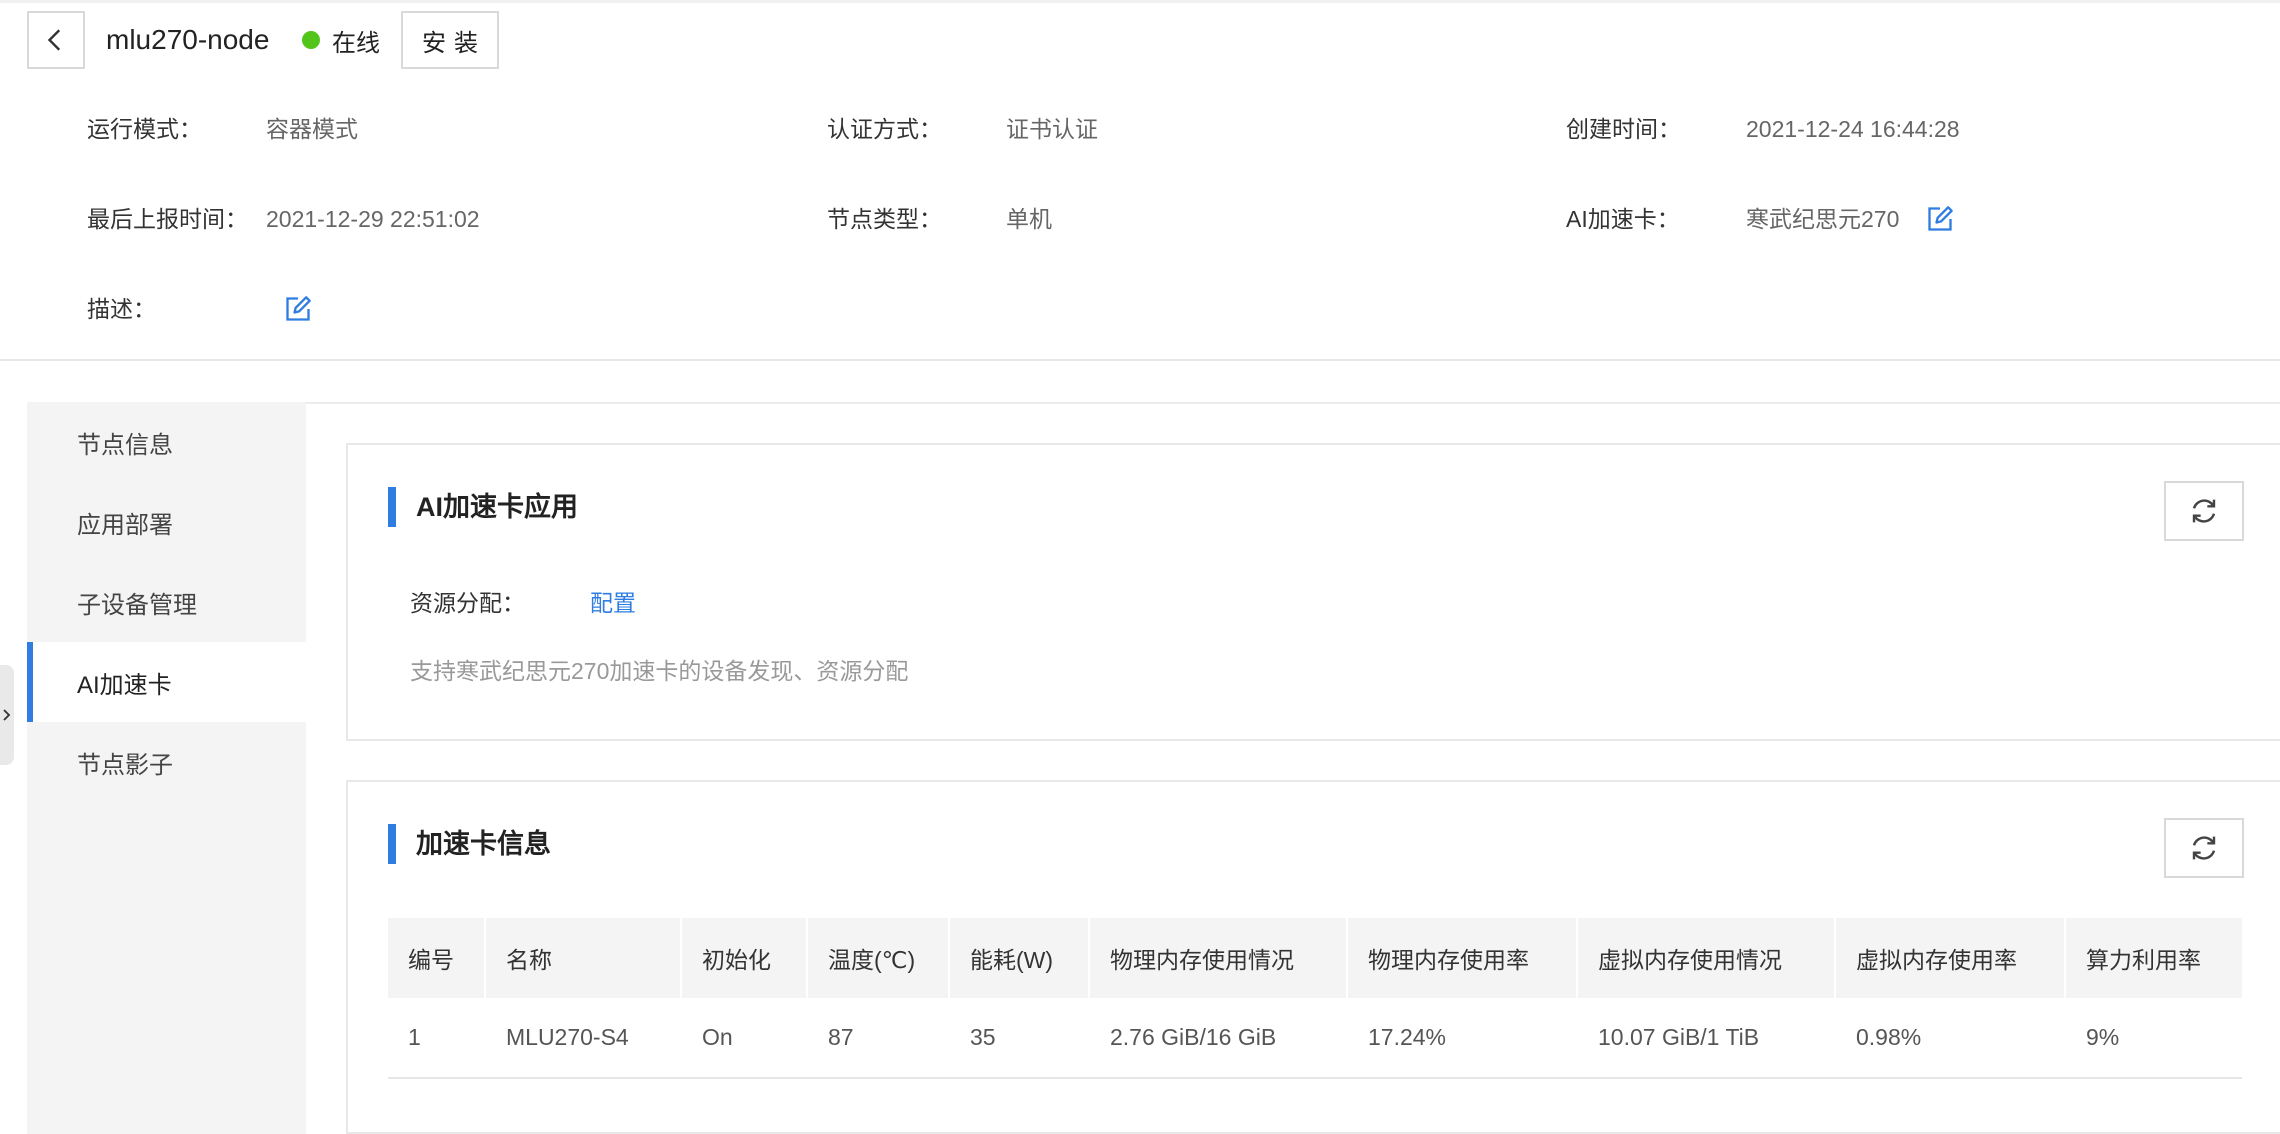 The width and height of the screenshot is (2280, 1134). I want to click on last-report-value: 2021-12-29 22:51:02, so click(373, 219).